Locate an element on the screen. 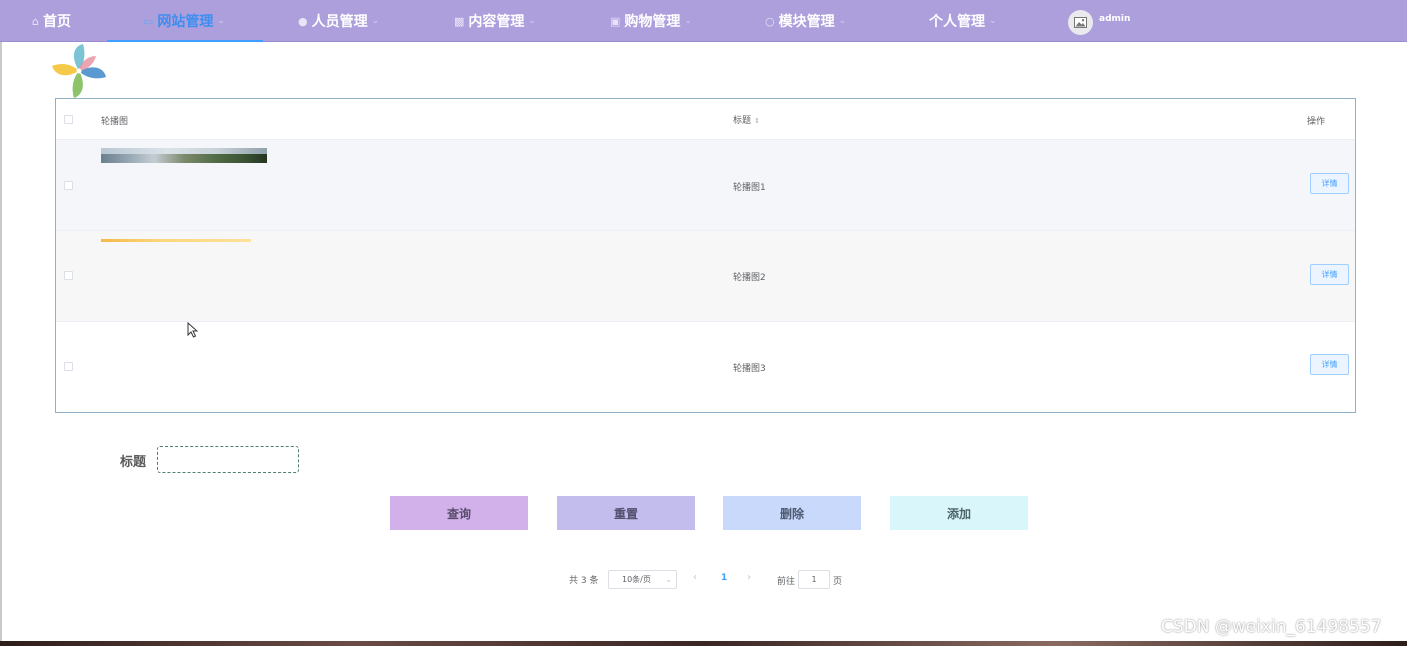  chat-icon: ○ is located at coordinates (770, 21).